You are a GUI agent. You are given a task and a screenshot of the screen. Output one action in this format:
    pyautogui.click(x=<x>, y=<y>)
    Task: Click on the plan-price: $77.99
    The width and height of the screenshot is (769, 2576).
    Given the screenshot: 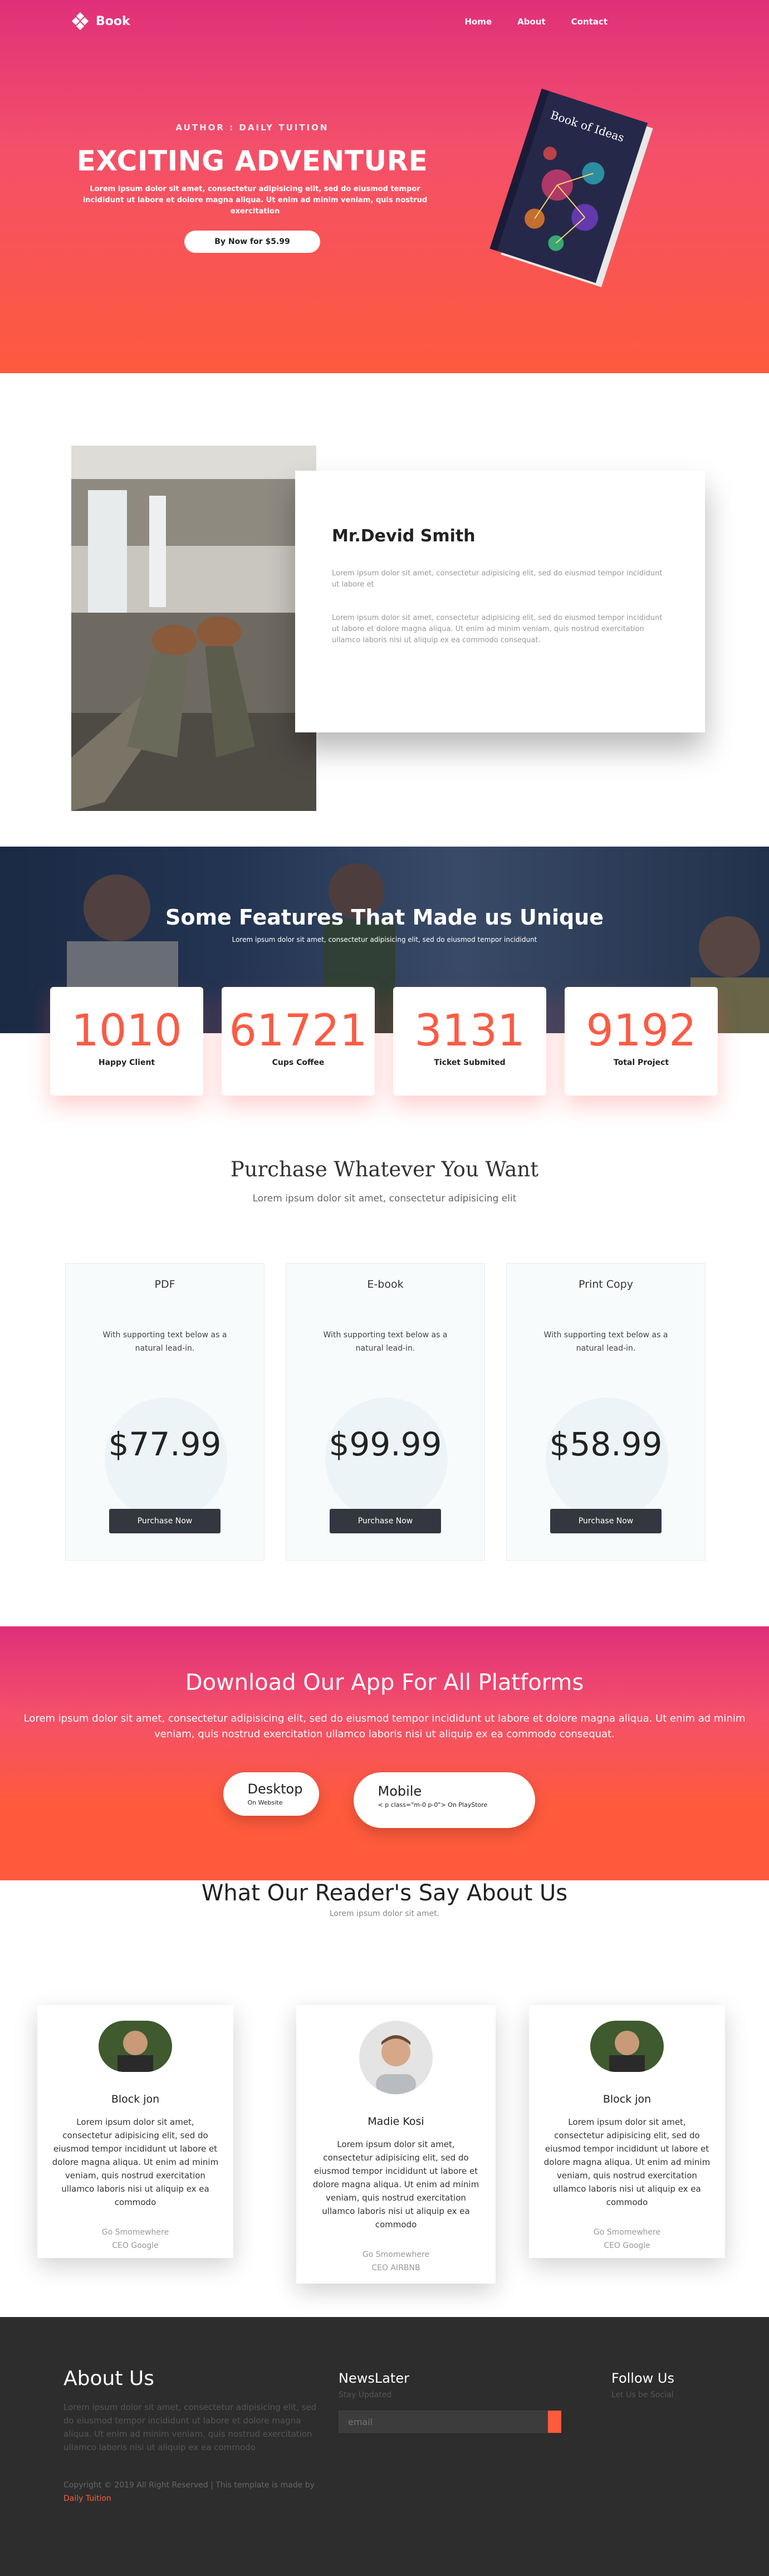 What is the action you would take?
    pyautogui.click(x=165, y=1444)
    